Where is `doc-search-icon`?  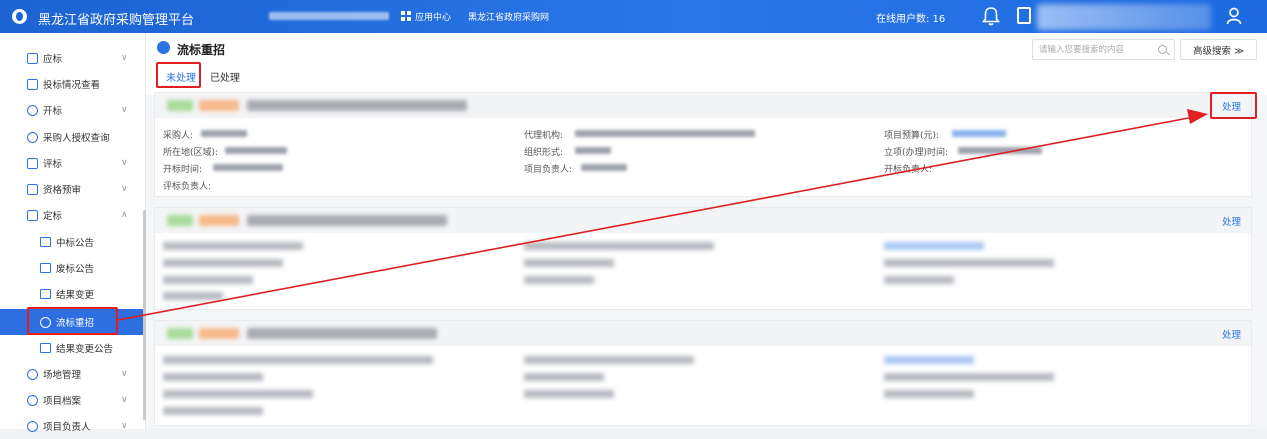
doc-search-icon is located at coordinates (32, 84).